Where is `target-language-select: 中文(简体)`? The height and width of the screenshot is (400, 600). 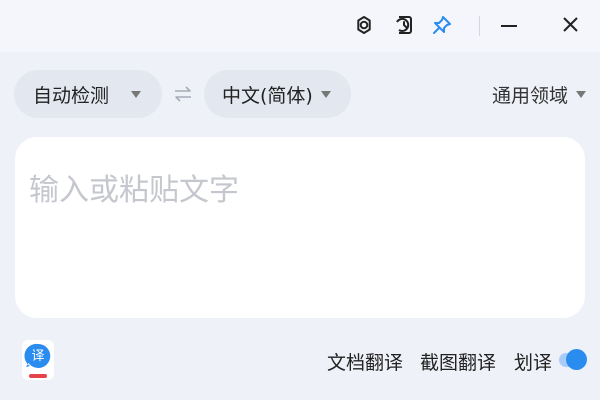 target-language-select: 中文(简体) is located at coordinates (277, 94).